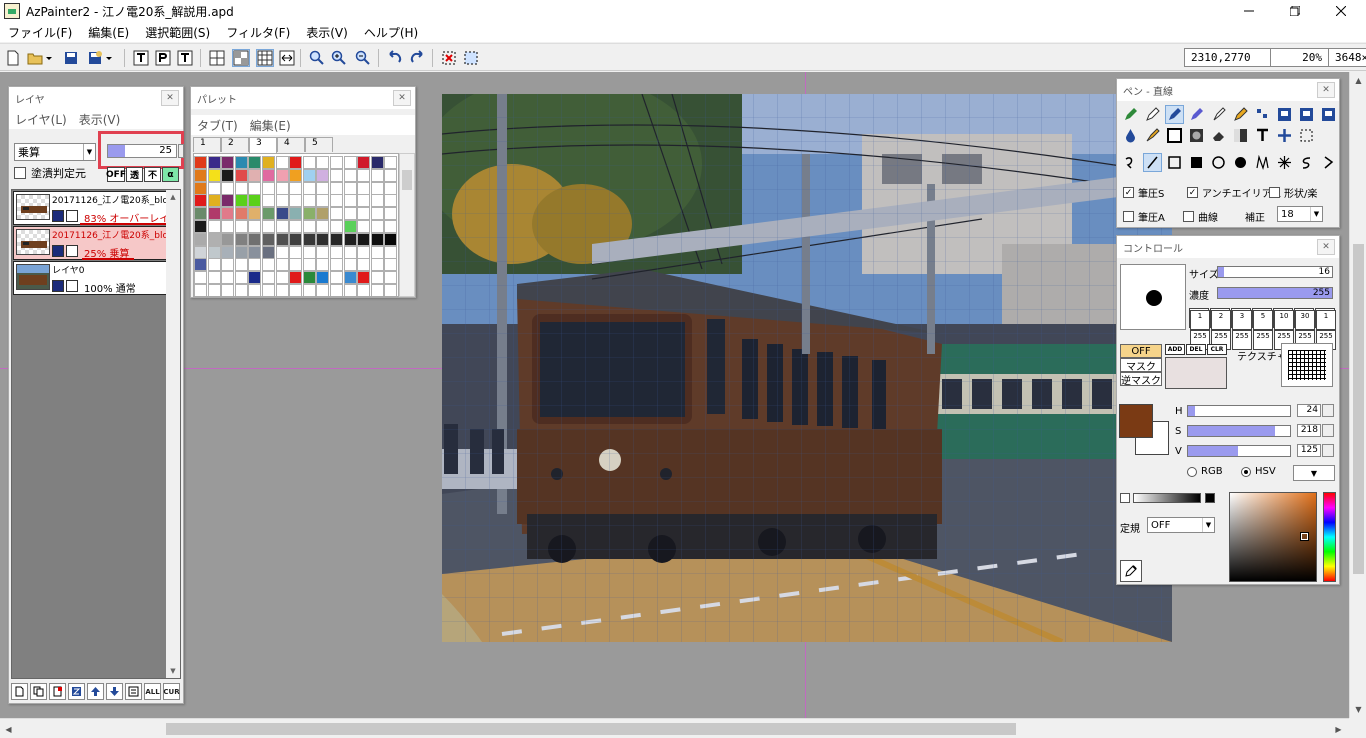  What do you see at coordinates (35, 58) in the screenshot?
I see `open-file-button` at bounding box center [35, 58].